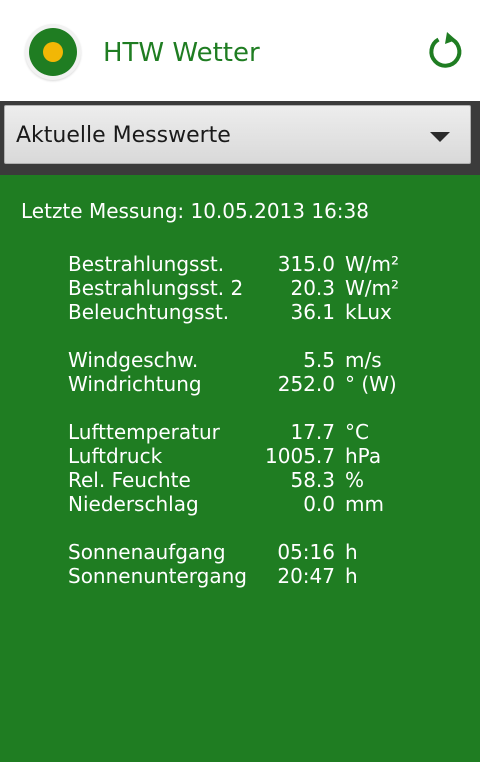 The height and width of the screenshot is (762, 480). I want to click on measurement-row: Luftdruck 1005.7 hPa, so click(268, 456).